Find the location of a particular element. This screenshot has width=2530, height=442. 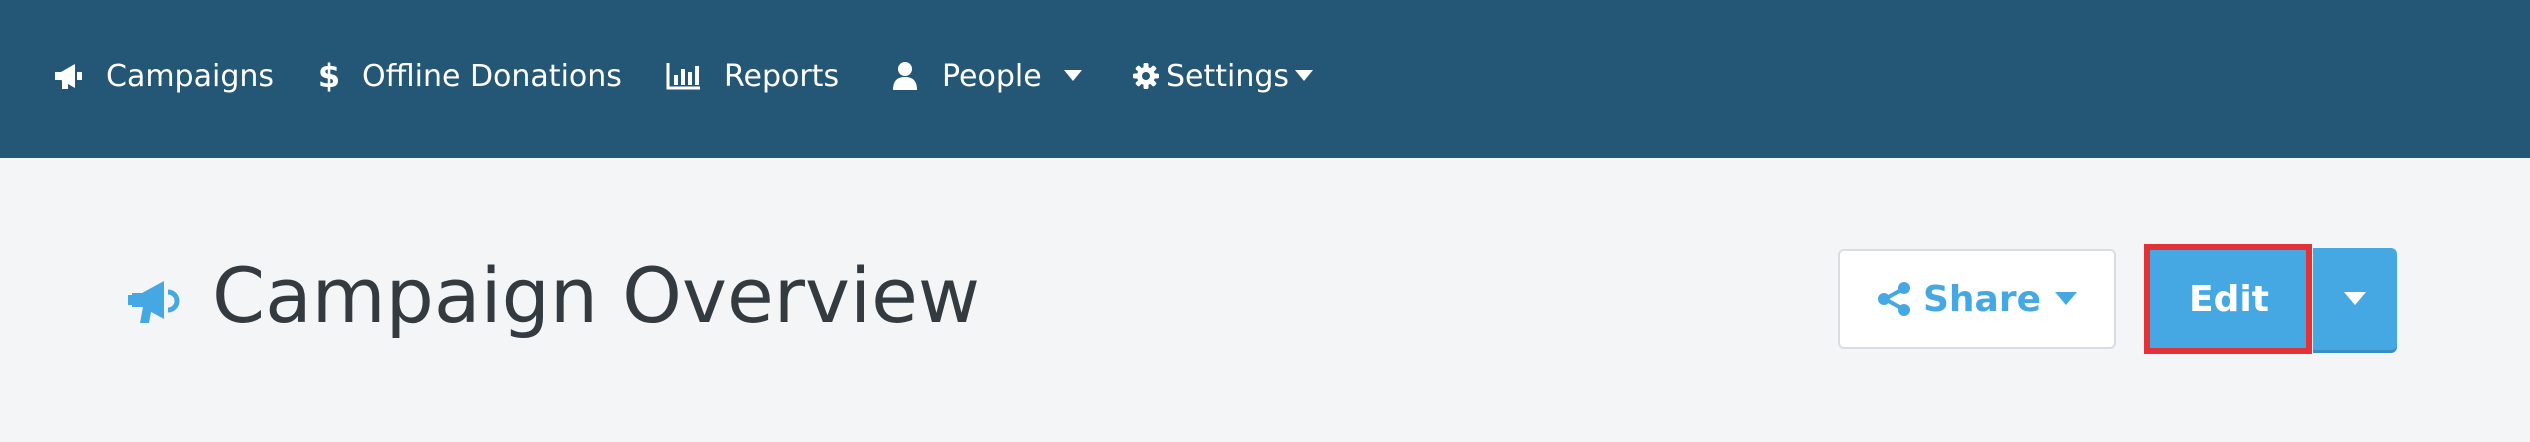

nav-item-people: People is located at coordinates (987, 76).